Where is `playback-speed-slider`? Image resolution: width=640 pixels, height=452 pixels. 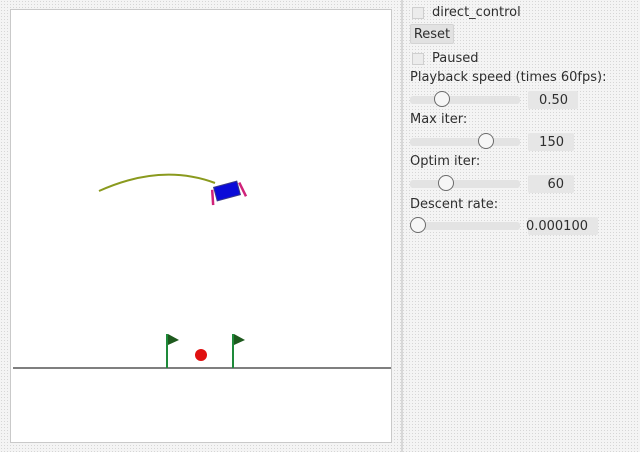 playback-speed-slider is located at coordinates (465, 100).